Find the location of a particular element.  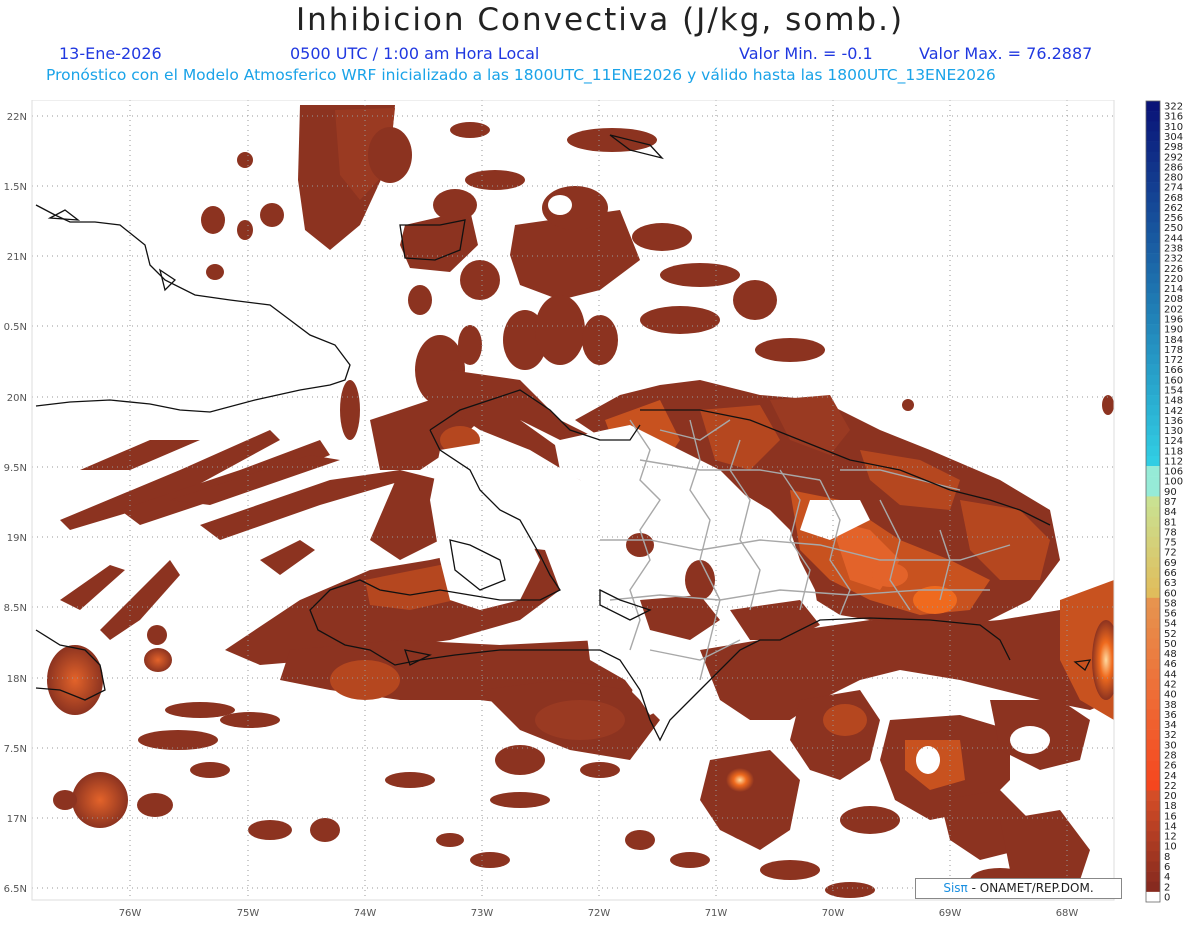

colorbar-label: 0 is located at coordinates (1167, 897).